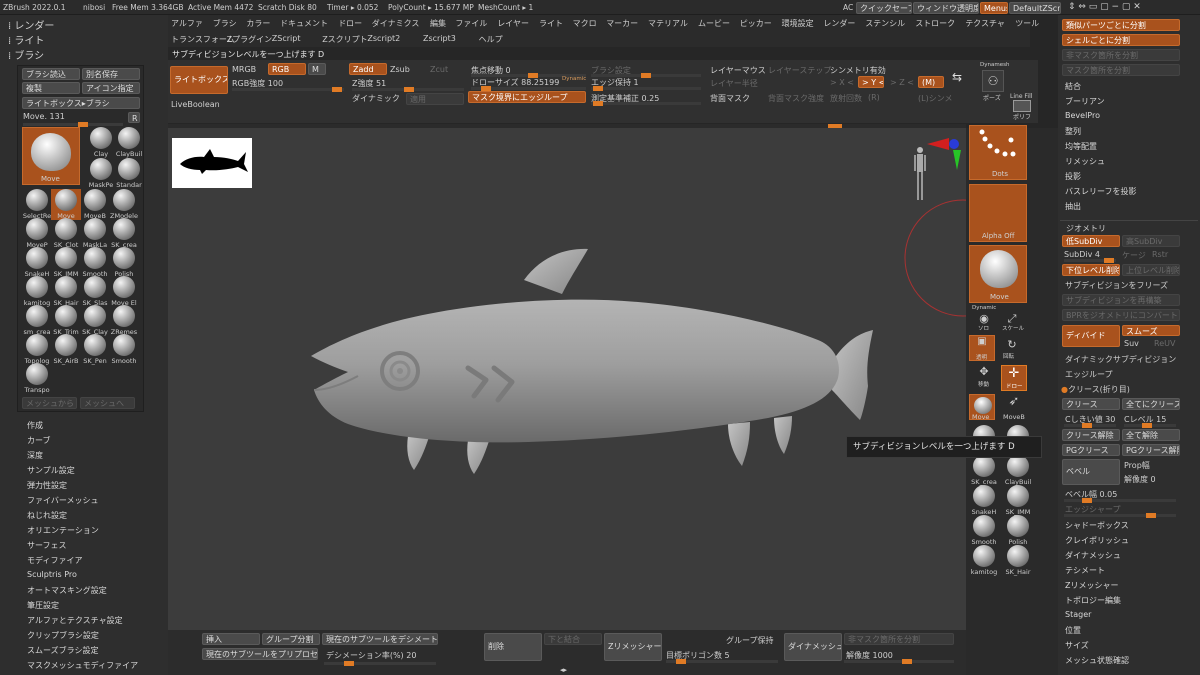 The height and width of the screenshot is (675, 1200). What do you see at coordinates (31, 24) in the screenshot?
I see `render-menu: ⁞ レンダー` at bounding box center [31, 24].